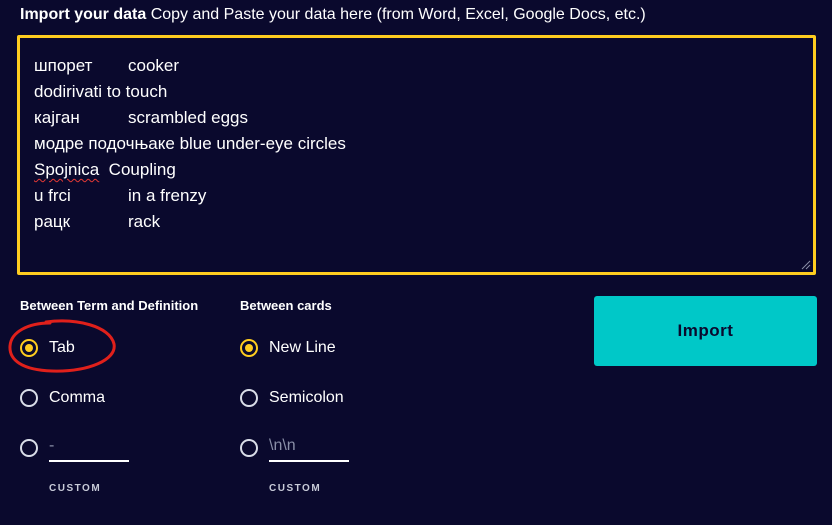 The height and width of the screenshot is (525, 832). What do you see at coordinates (109, 305) in the screenshot?
I see `term-definition-title: Between Term and Definition` at bounding box center [109, 305].